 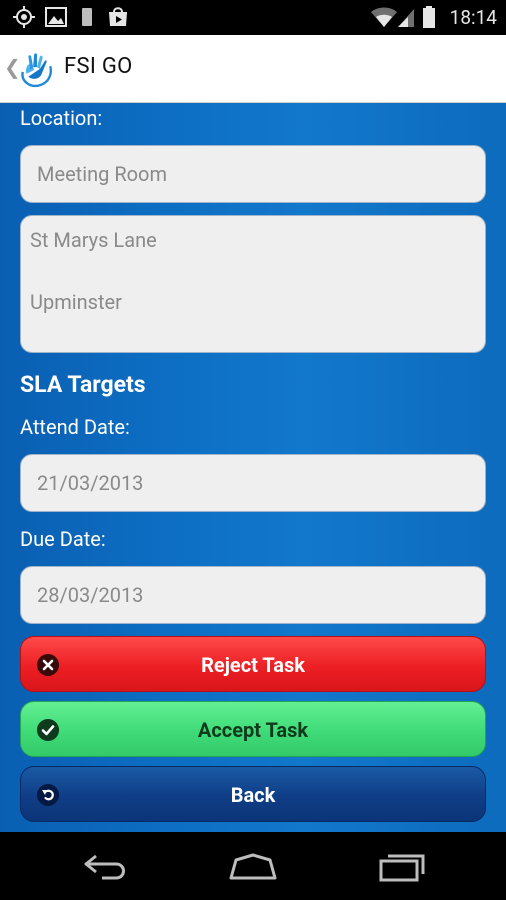 What do you see at coordinates (83, 384) in the screenshot?
I see `sla-targets-heading: SLA Targets` at bounding box center [83, 384].